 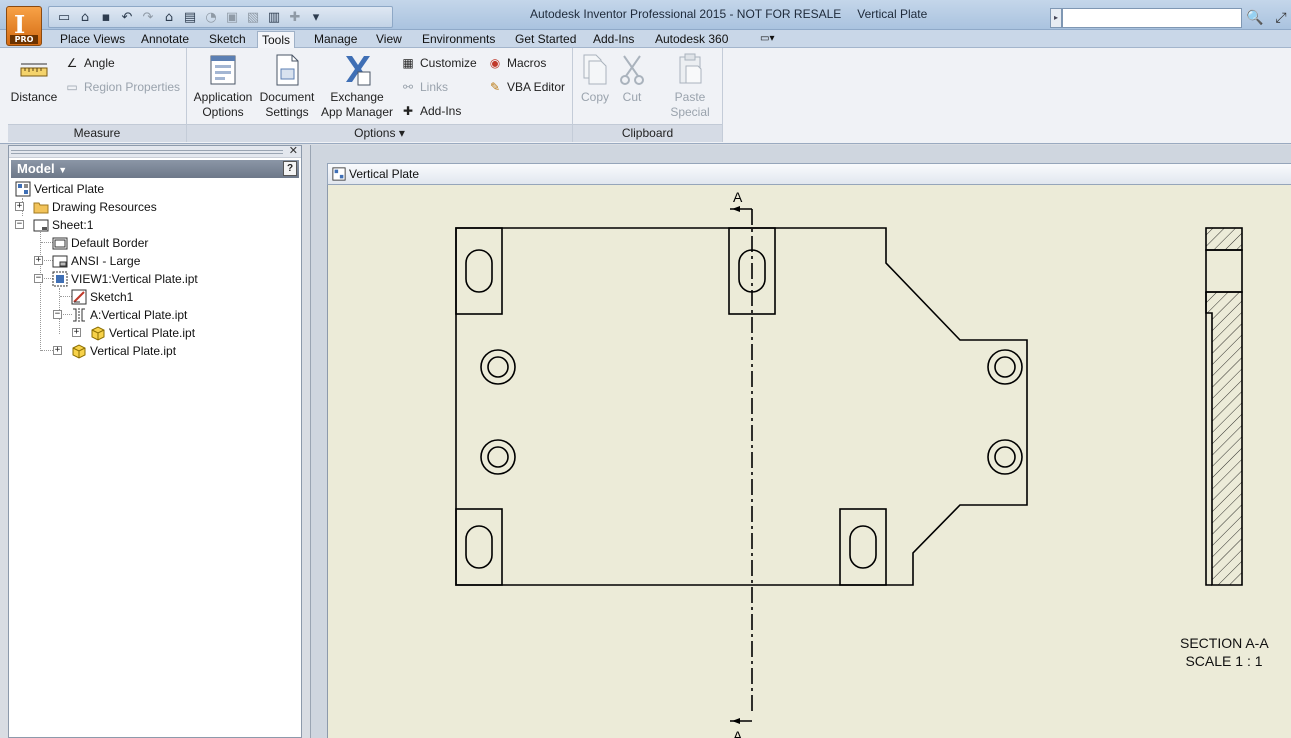 What do you see at coordinates (60, 243) in the screenshot?
I see `border-icon` at bounding box center [60, 243].